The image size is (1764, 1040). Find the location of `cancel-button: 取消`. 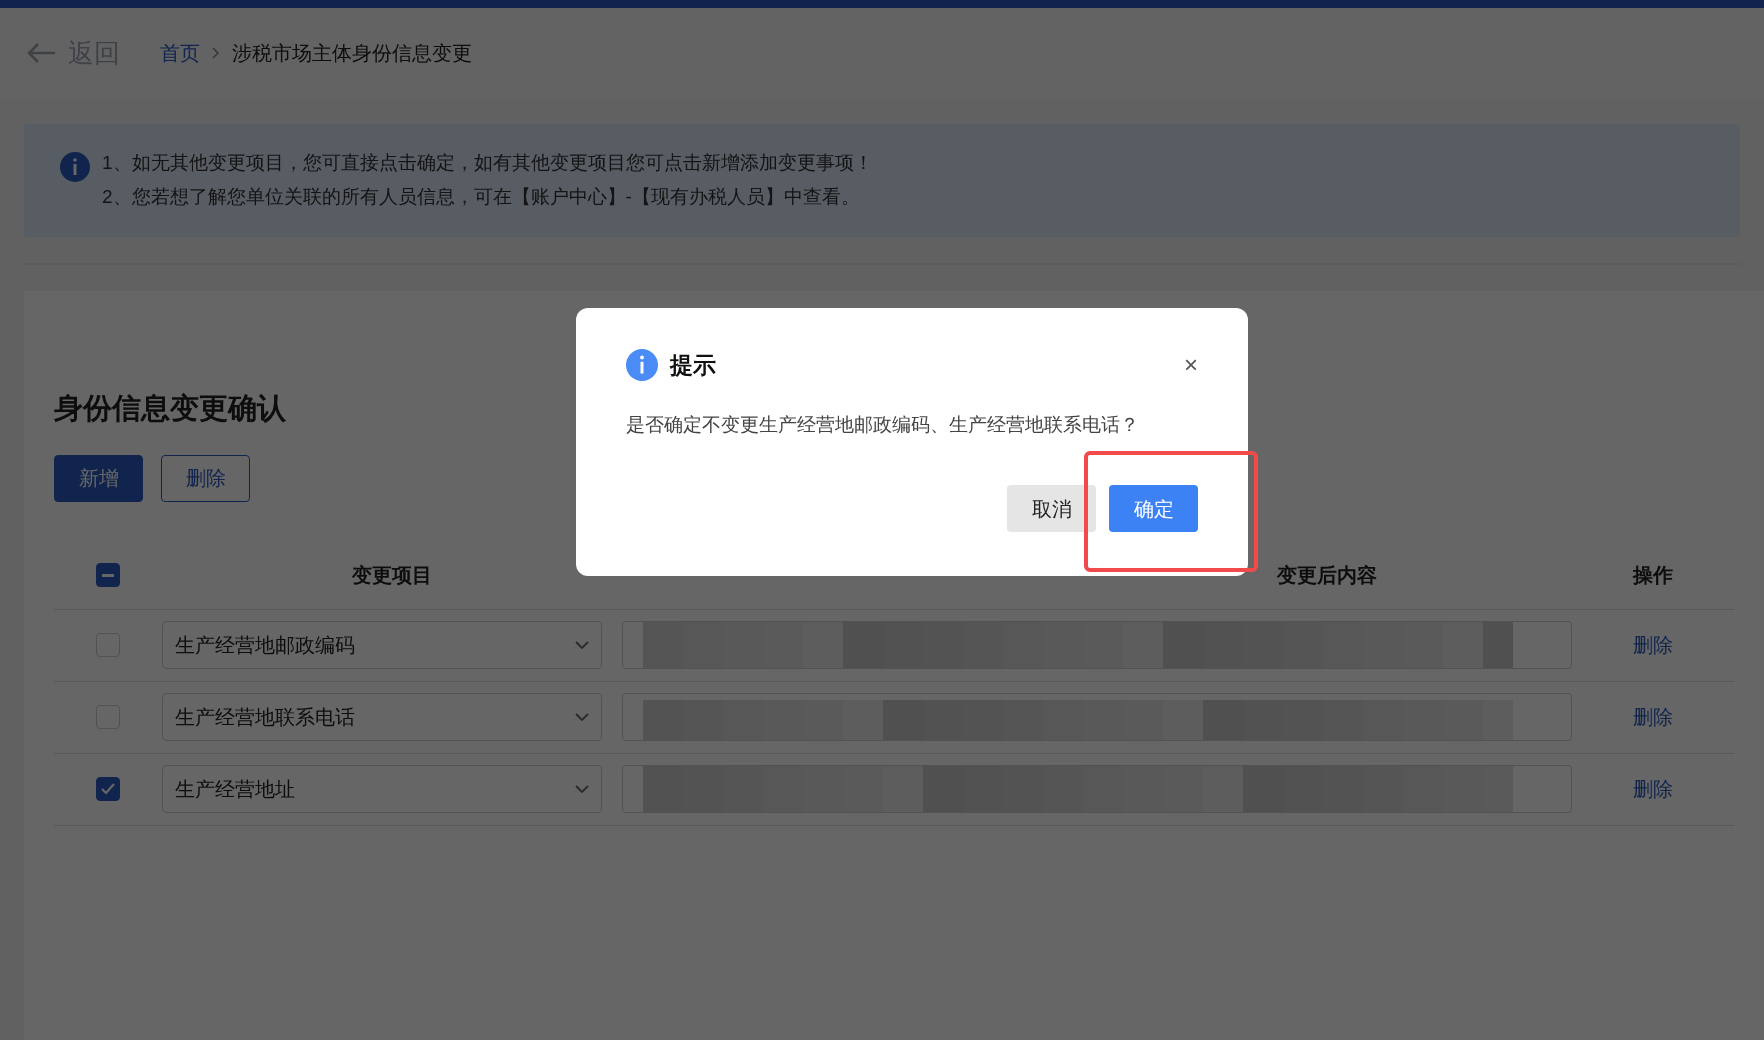

cancel-button: 取消 is located at coordinates (1051, 508).